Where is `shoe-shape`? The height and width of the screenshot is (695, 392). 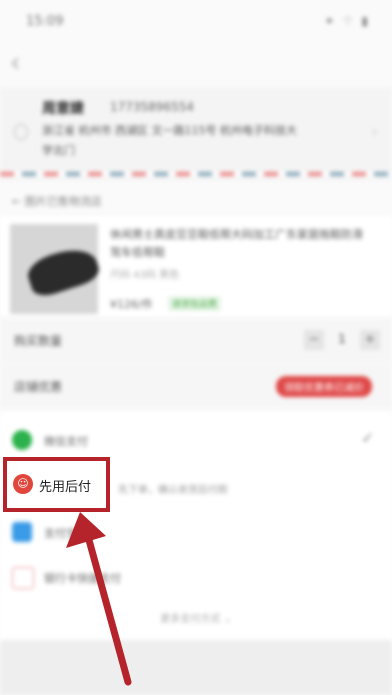
shoe-shape is located at coordinates (63, 271).